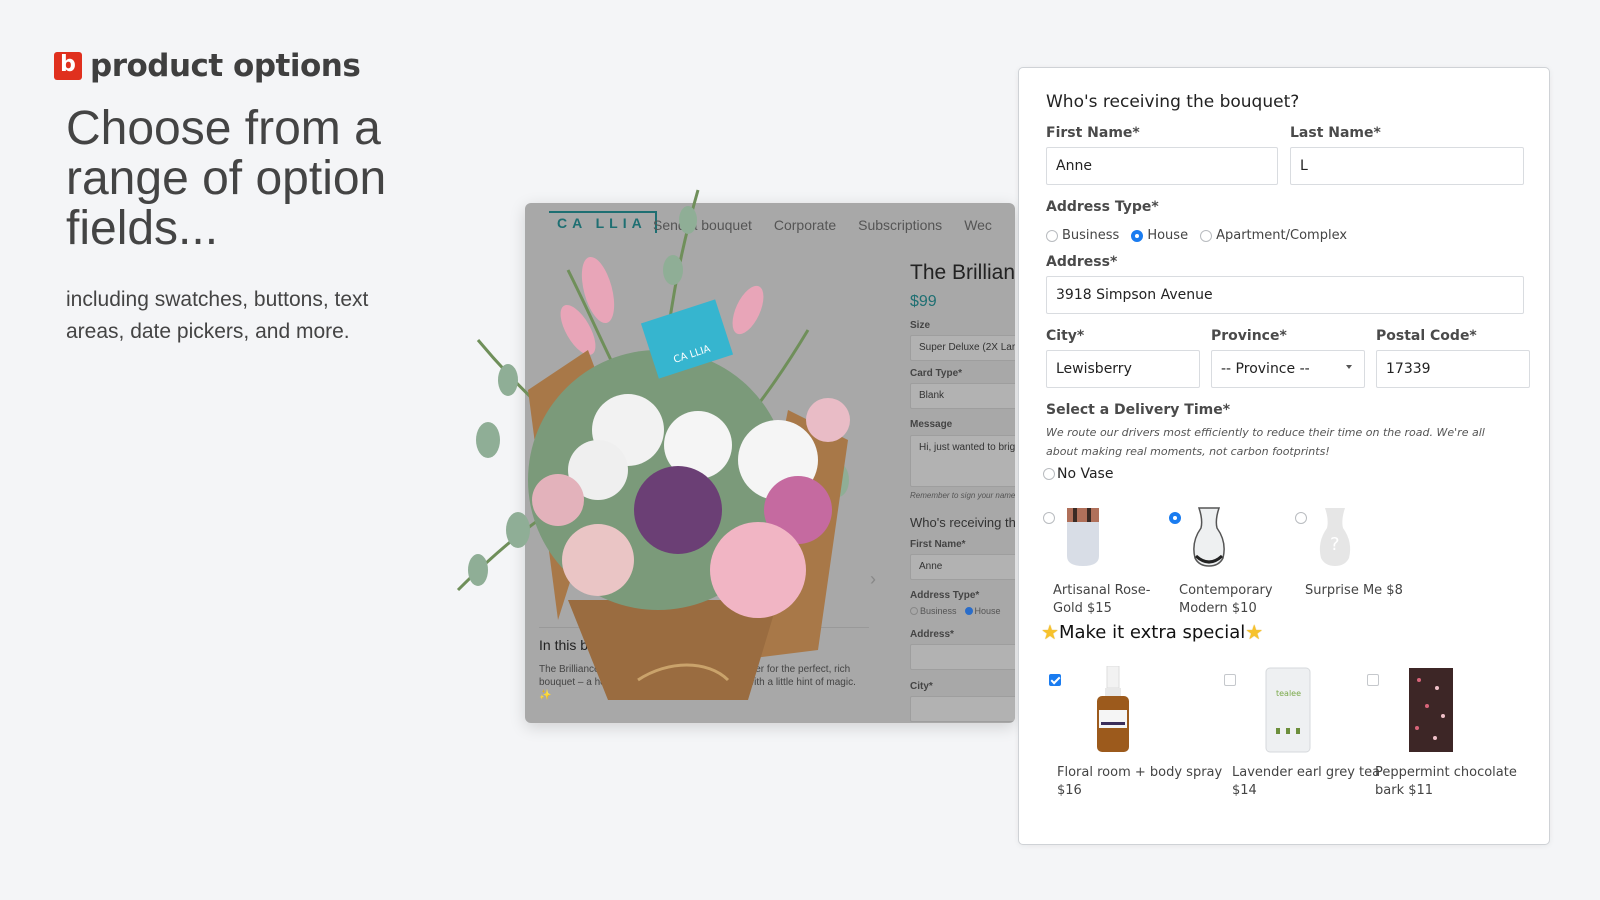  Describe the element at coordinates (982, 611) in the screenshot. I see `store-radio-house: House` at that location.